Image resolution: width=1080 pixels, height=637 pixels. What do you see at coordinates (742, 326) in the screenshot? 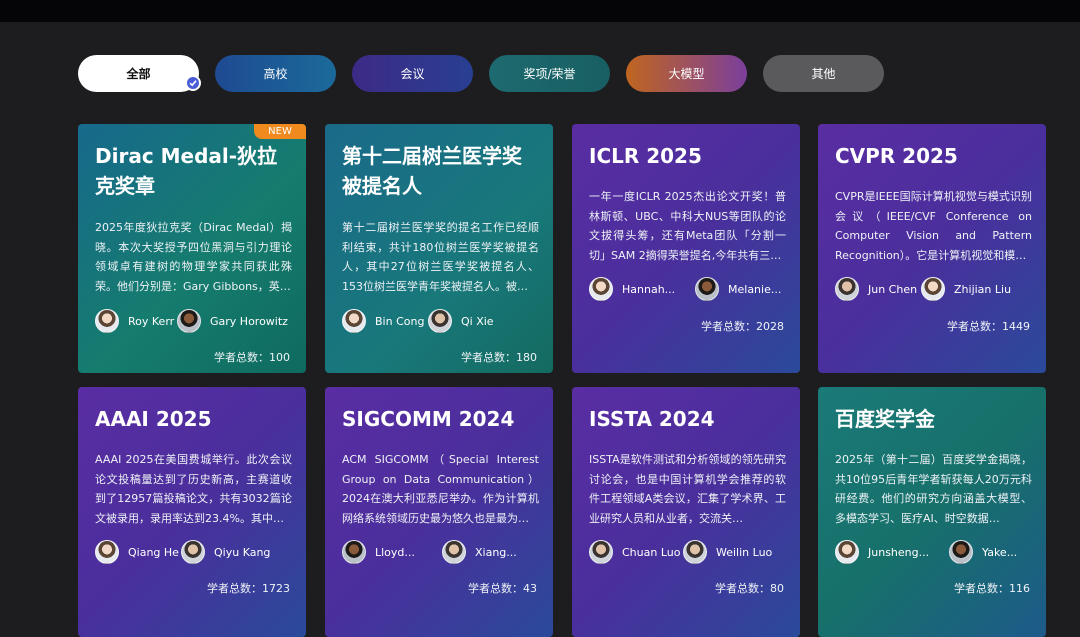
I see `scholar-count: 学者总数：2028` at bounding box center [742, 326].